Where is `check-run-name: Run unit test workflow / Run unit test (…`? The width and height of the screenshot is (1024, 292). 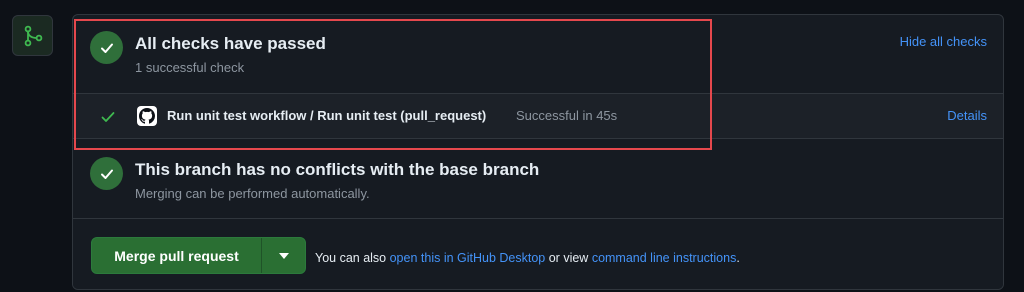 check-run-name: Run unit test workflow / Run unit test (… is located at coordinates (327, 115).